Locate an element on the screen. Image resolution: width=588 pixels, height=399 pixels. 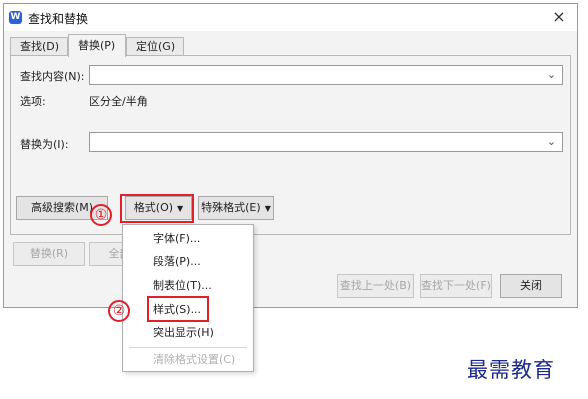
tab-find: 查找(D) is located at coordinates (39, 46).